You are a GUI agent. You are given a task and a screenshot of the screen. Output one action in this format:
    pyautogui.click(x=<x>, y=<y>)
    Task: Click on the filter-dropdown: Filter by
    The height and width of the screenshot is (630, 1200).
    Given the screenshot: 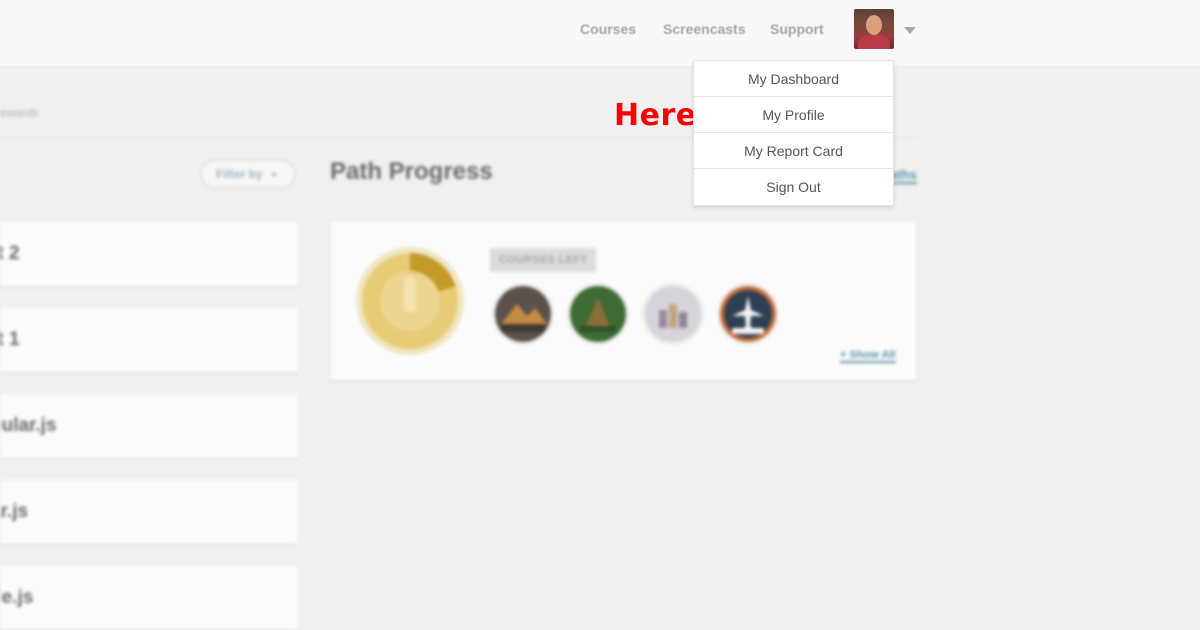 What is the action you would take?
    pyautogui.click(x=248, y=174)
    